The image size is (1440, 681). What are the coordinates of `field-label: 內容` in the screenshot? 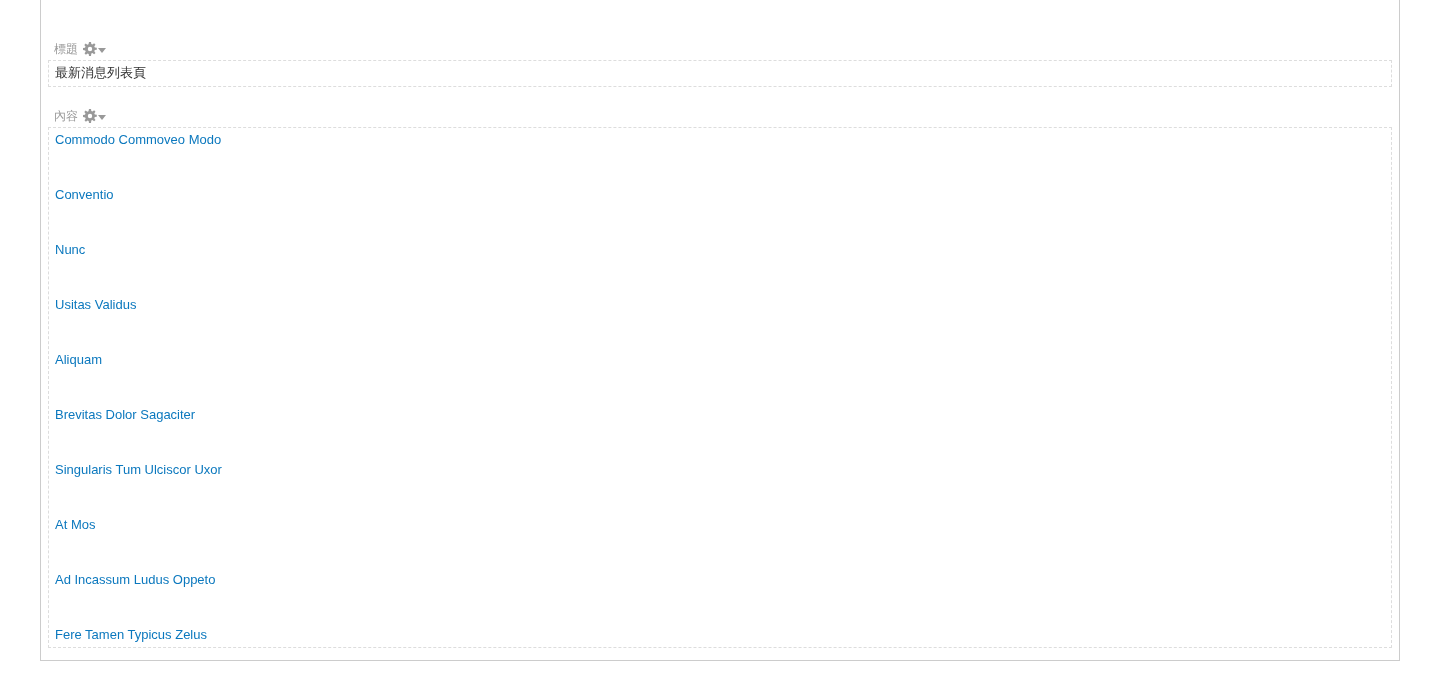 It's located at (66, 116).